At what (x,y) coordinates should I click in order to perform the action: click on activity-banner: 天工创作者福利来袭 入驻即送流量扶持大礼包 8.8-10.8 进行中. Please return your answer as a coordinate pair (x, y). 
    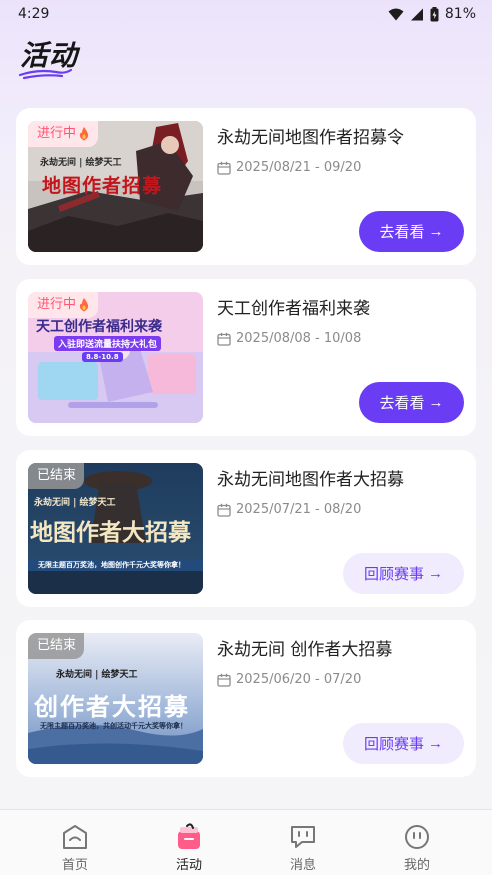
    Looking at the image, I should click on (115, 357).